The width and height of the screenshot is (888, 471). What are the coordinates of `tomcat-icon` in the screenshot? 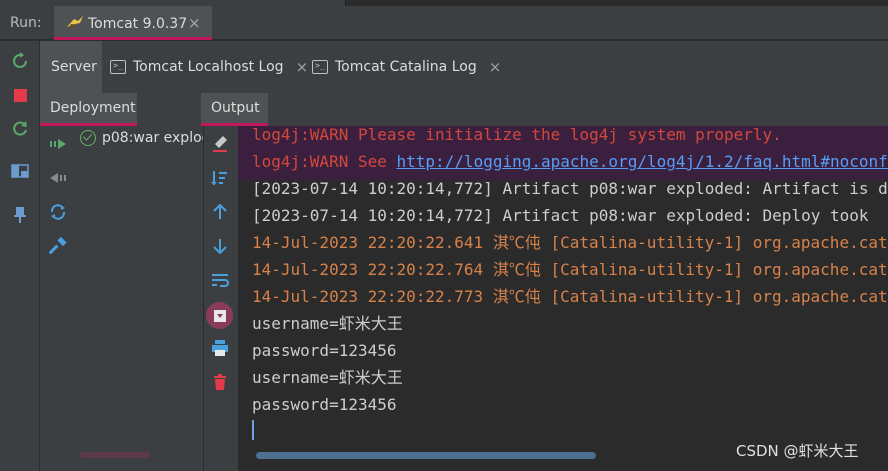 It's located at (75, 22).